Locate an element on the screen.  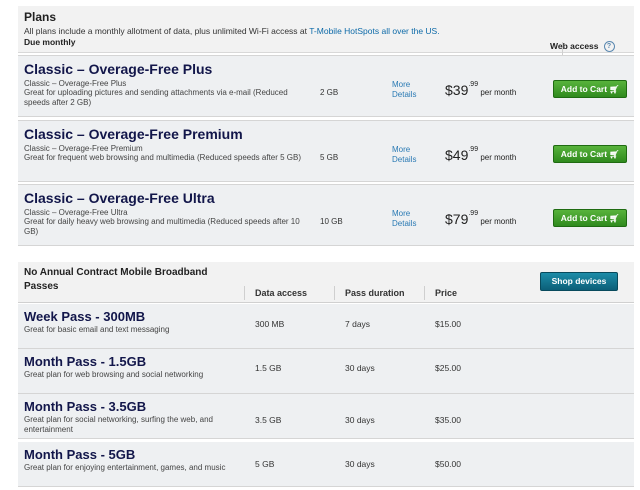
plans-title: Plans is located at coordinates (40, 17).